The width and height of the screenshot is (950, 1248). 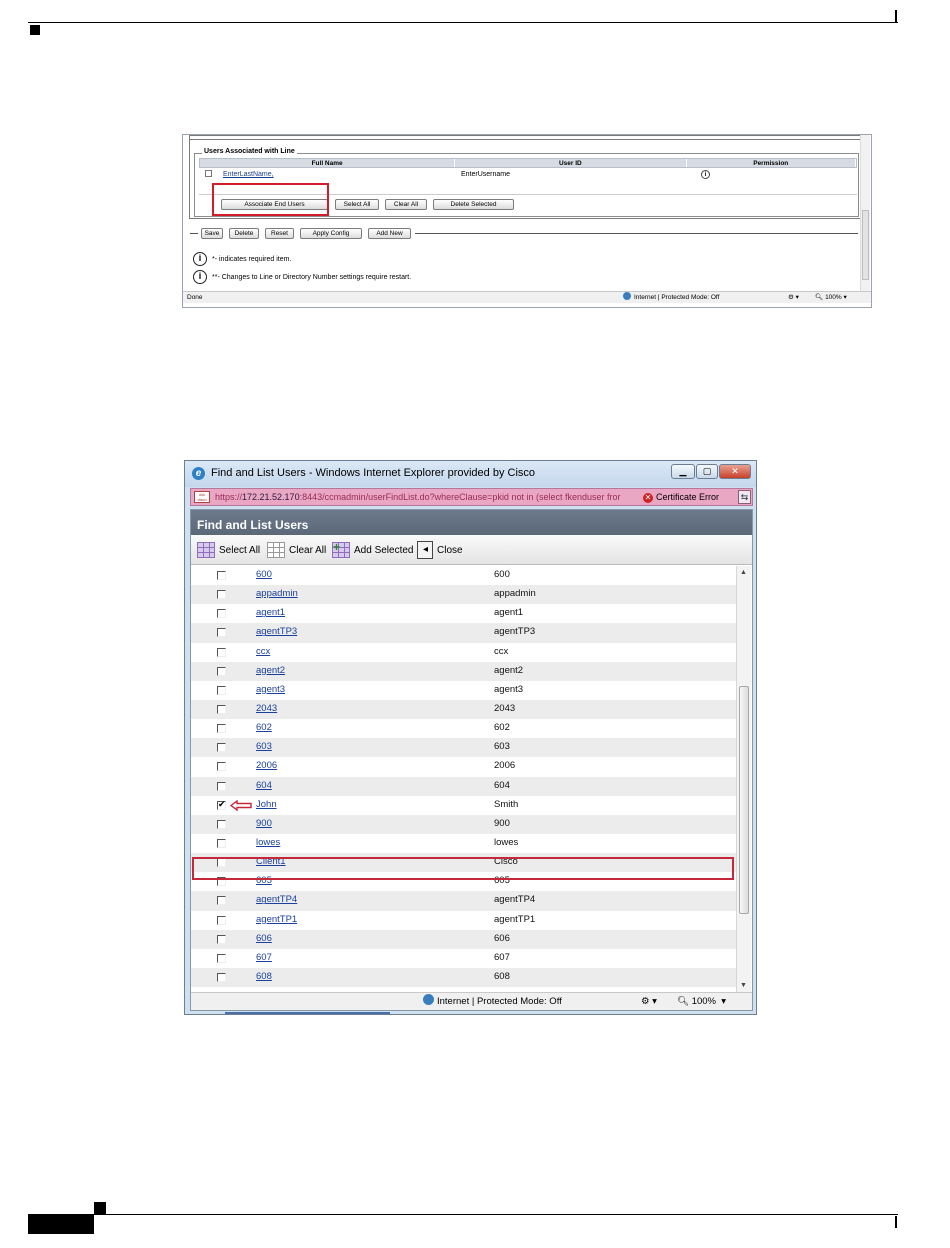 What do you see at coordinates (270, 689) in the screenshot?
I see `user-name-link: agent3` at bounding box center [270, 689].